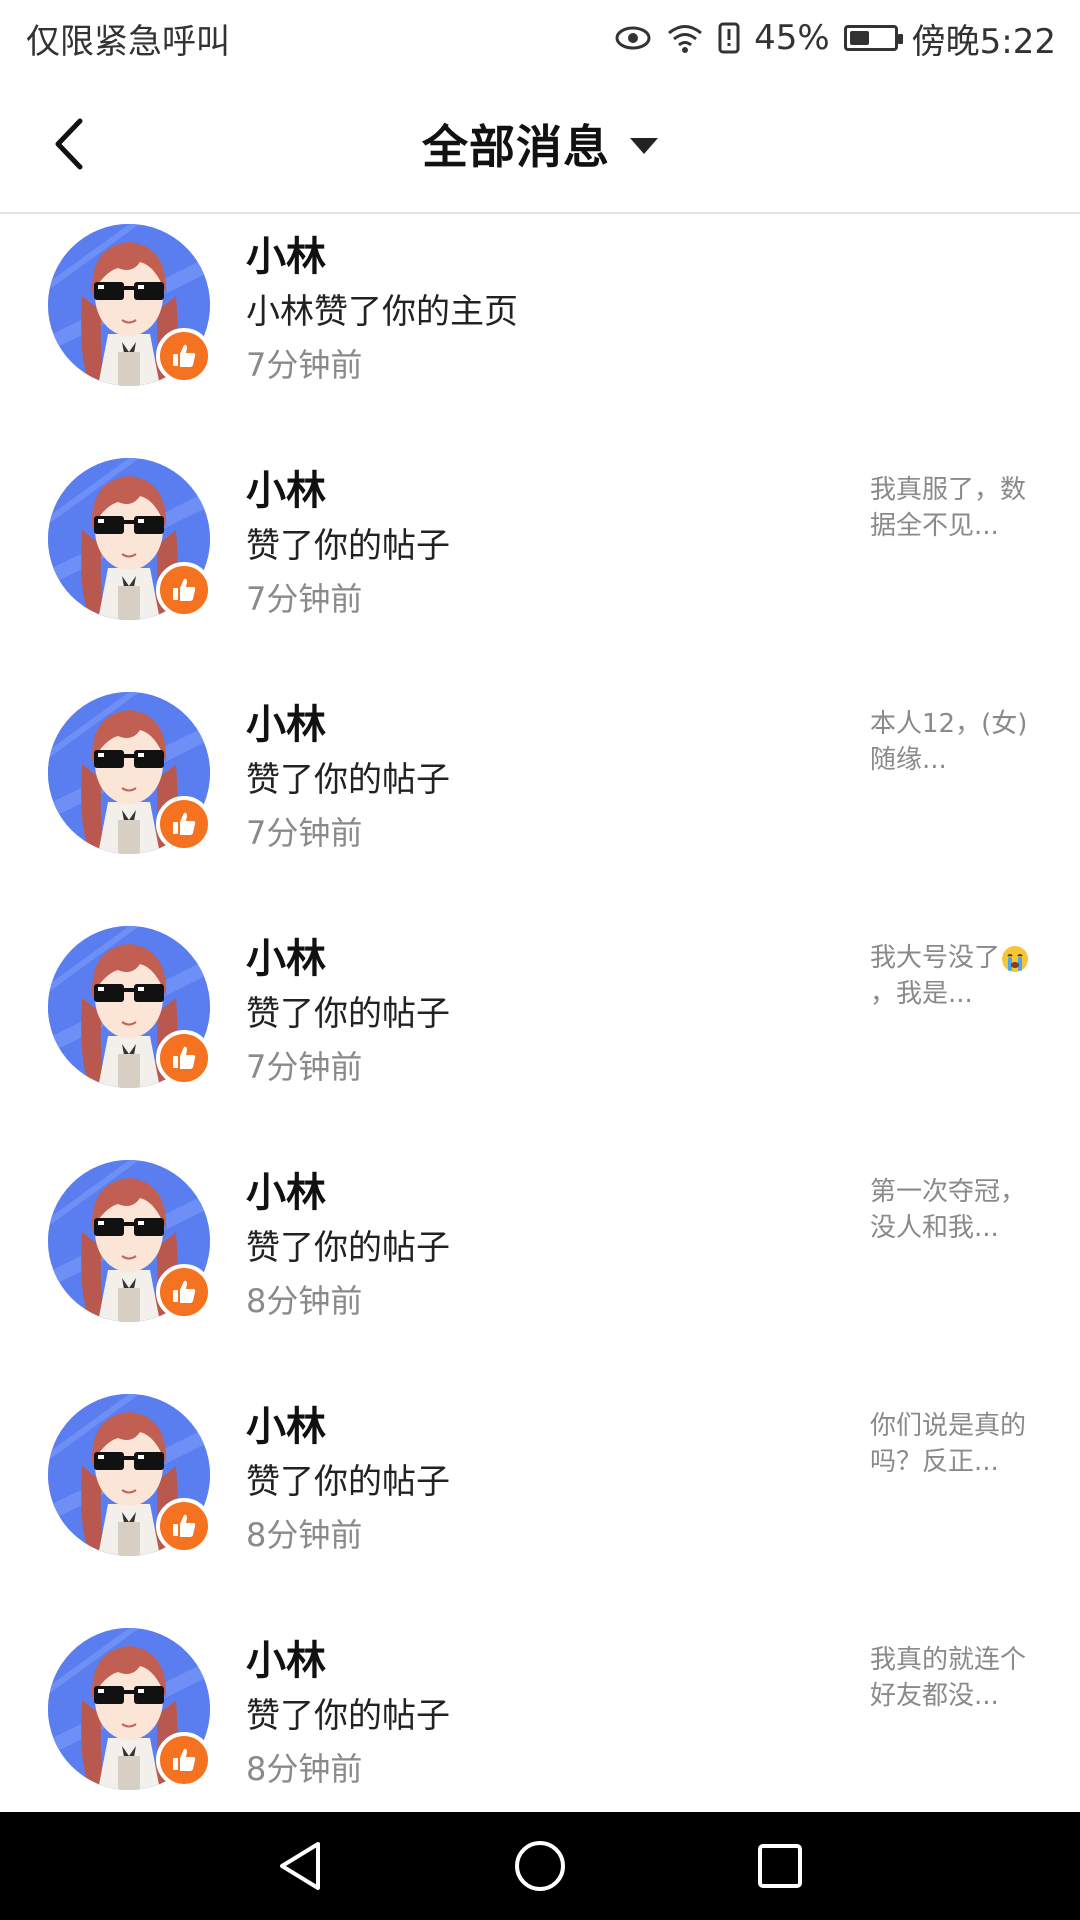 This screenshot has height=1920, width=1080. I want to click on wifi-icon, so click(685, 38).